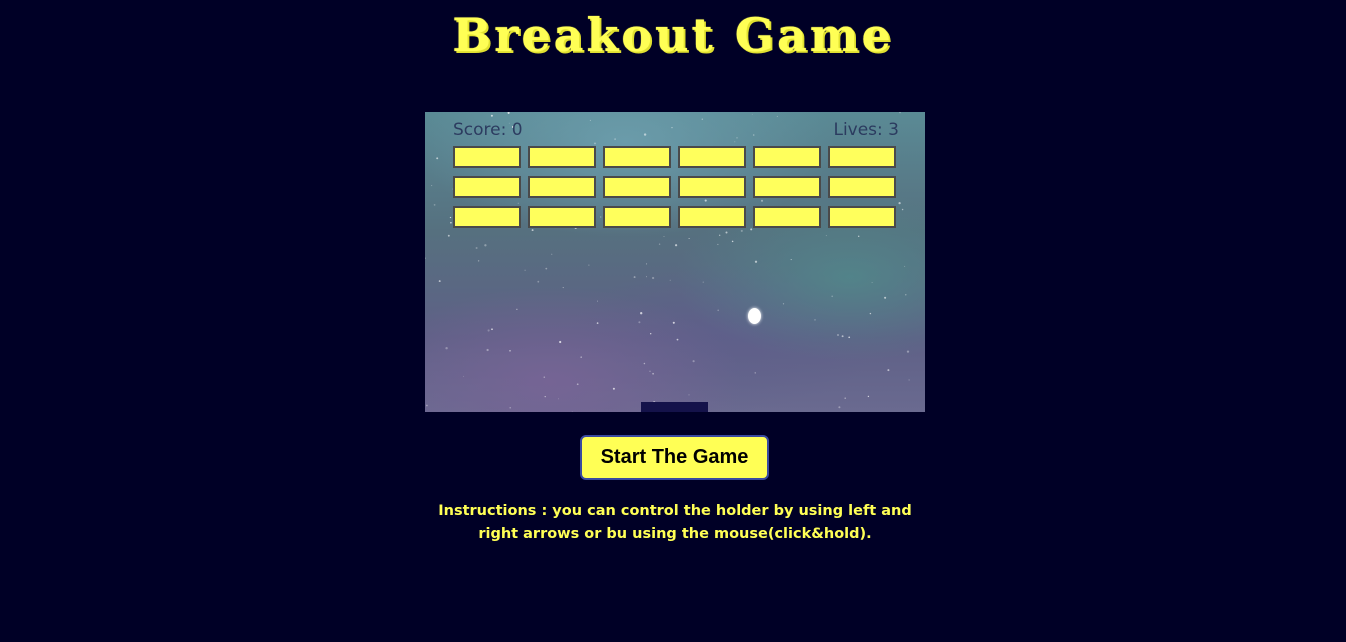 This screenshot has height=642, width=1346. Describe the element at coordinates (673, 35) in the screenshot. I see `page-title: Breakout Game` at that location.